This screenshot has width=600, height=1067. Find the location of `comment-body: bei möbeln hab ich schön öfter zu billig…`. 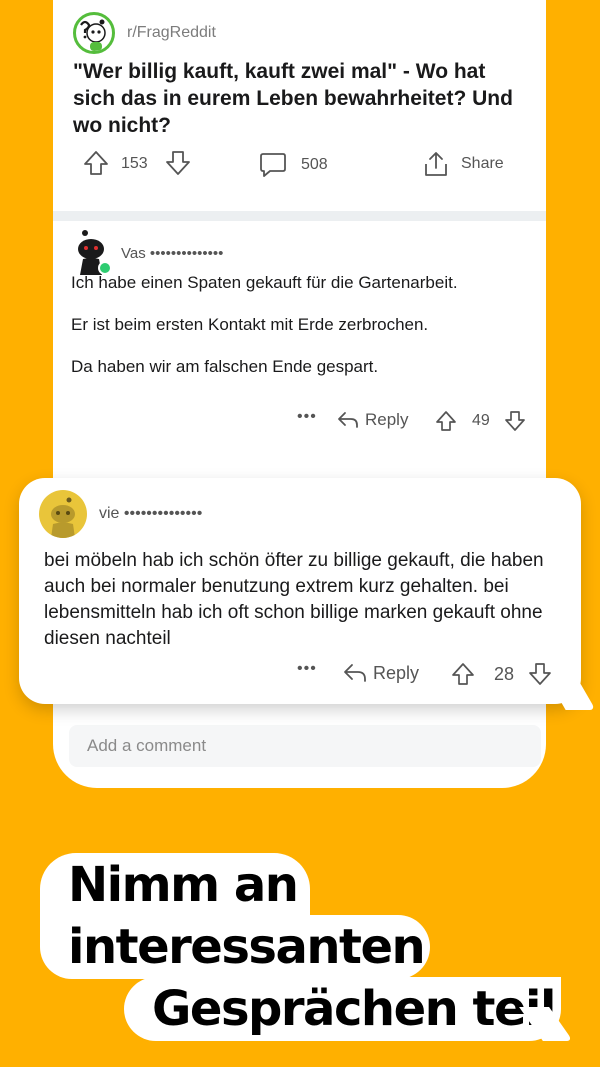

comment-body: bei möbeln hab ich schön öfter zu billig… is located at coordinates (294, 599).